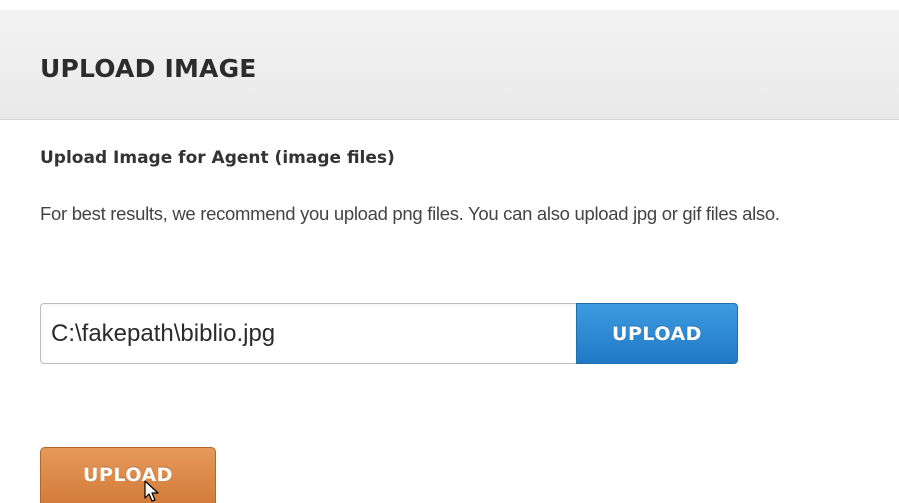 This screenshot has height=503, width=899. I want to click on upload-section-label: Upload Image for Agent (image files), so click(217, 158).